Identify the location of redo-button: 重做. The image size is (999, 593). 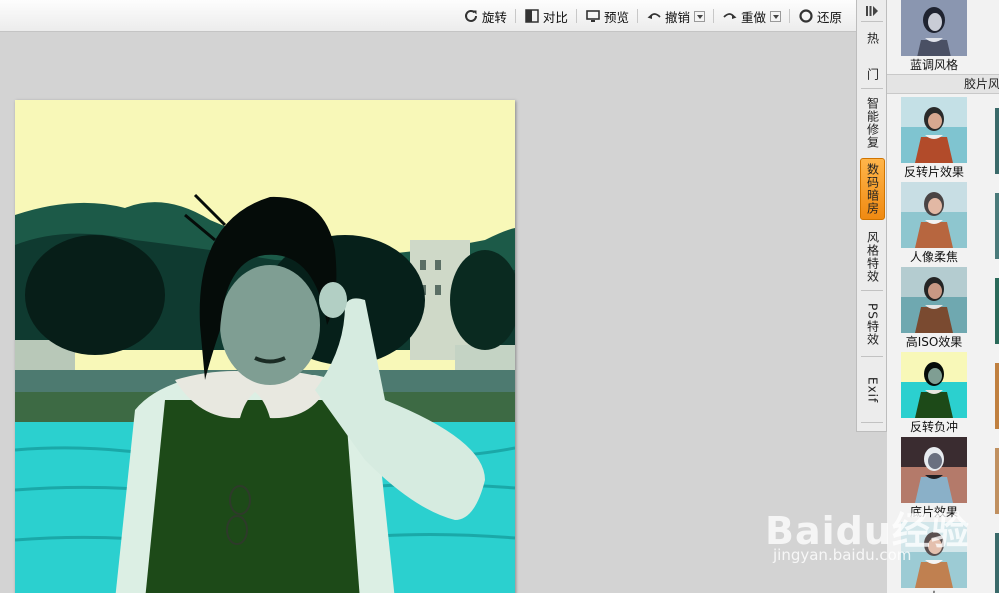
(751, 16).